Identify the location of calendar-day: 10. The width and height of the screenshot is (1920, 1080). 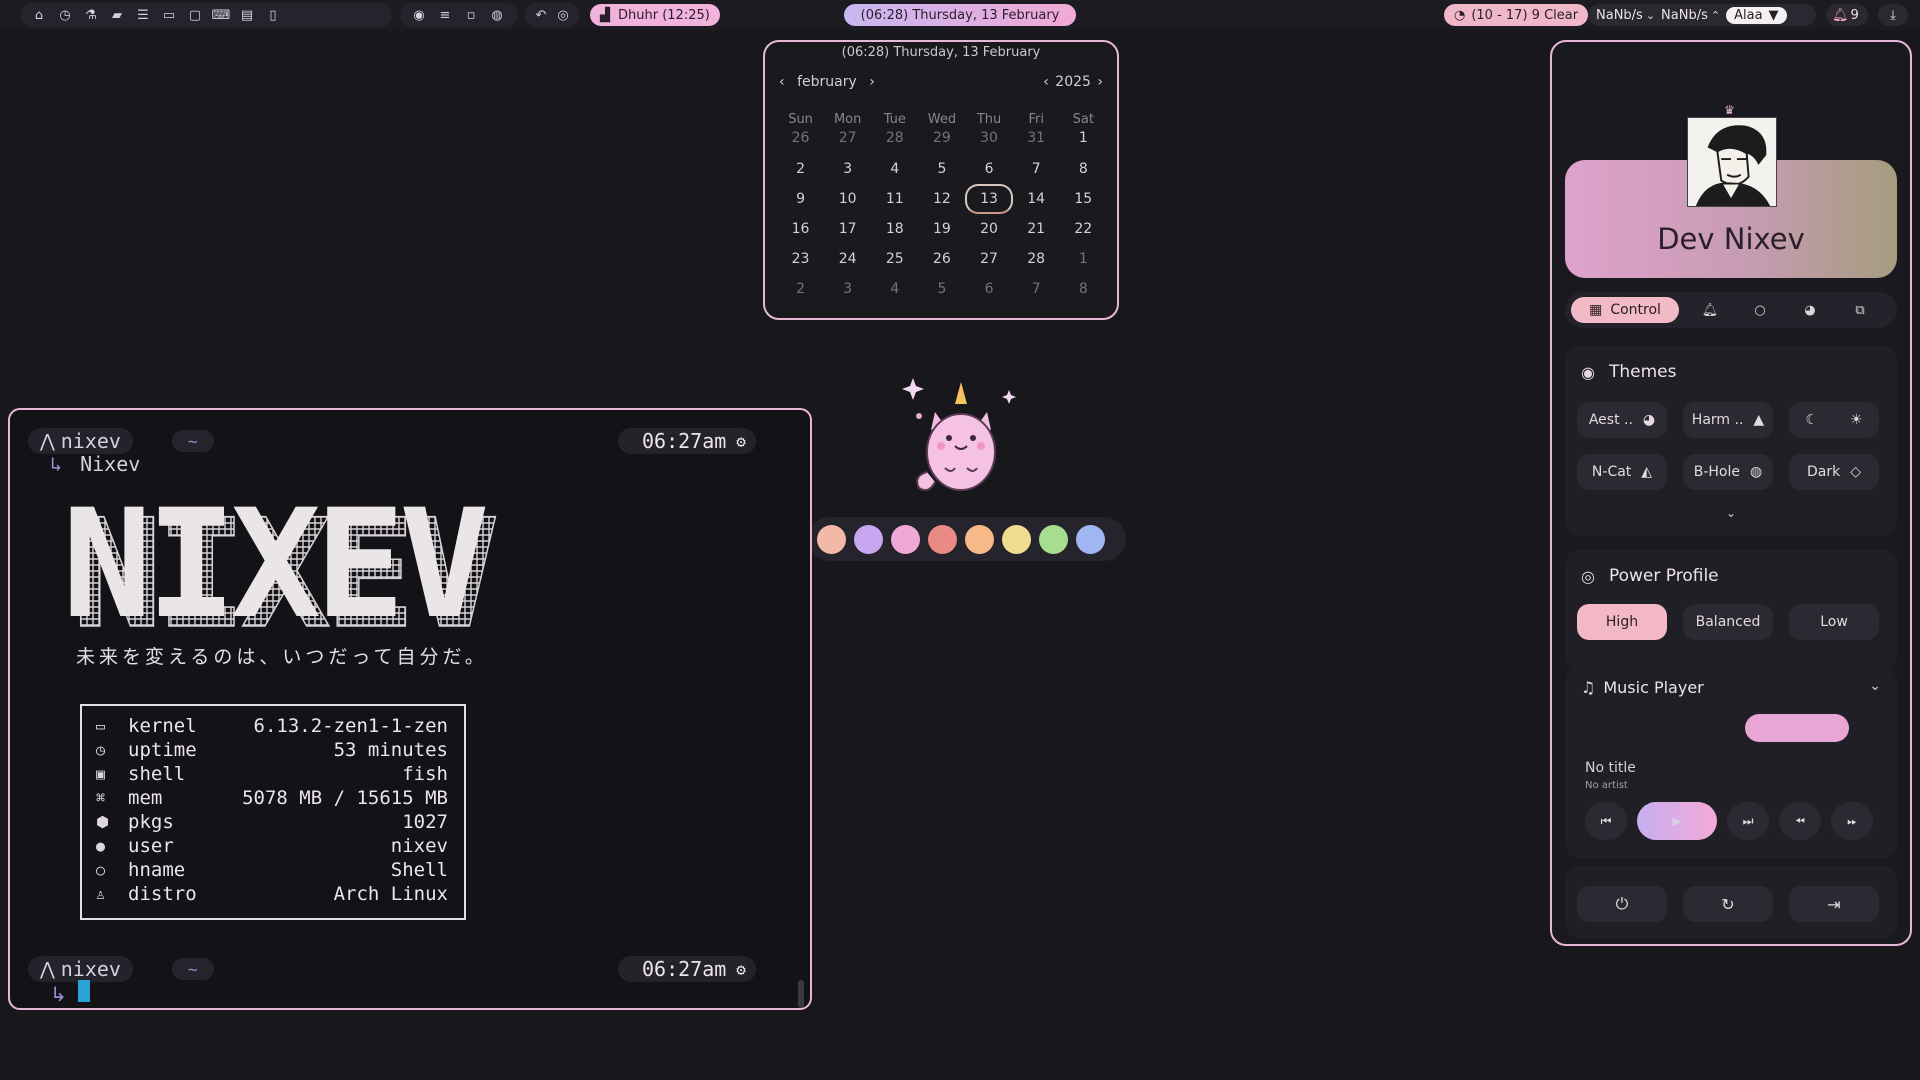
(847, 199).